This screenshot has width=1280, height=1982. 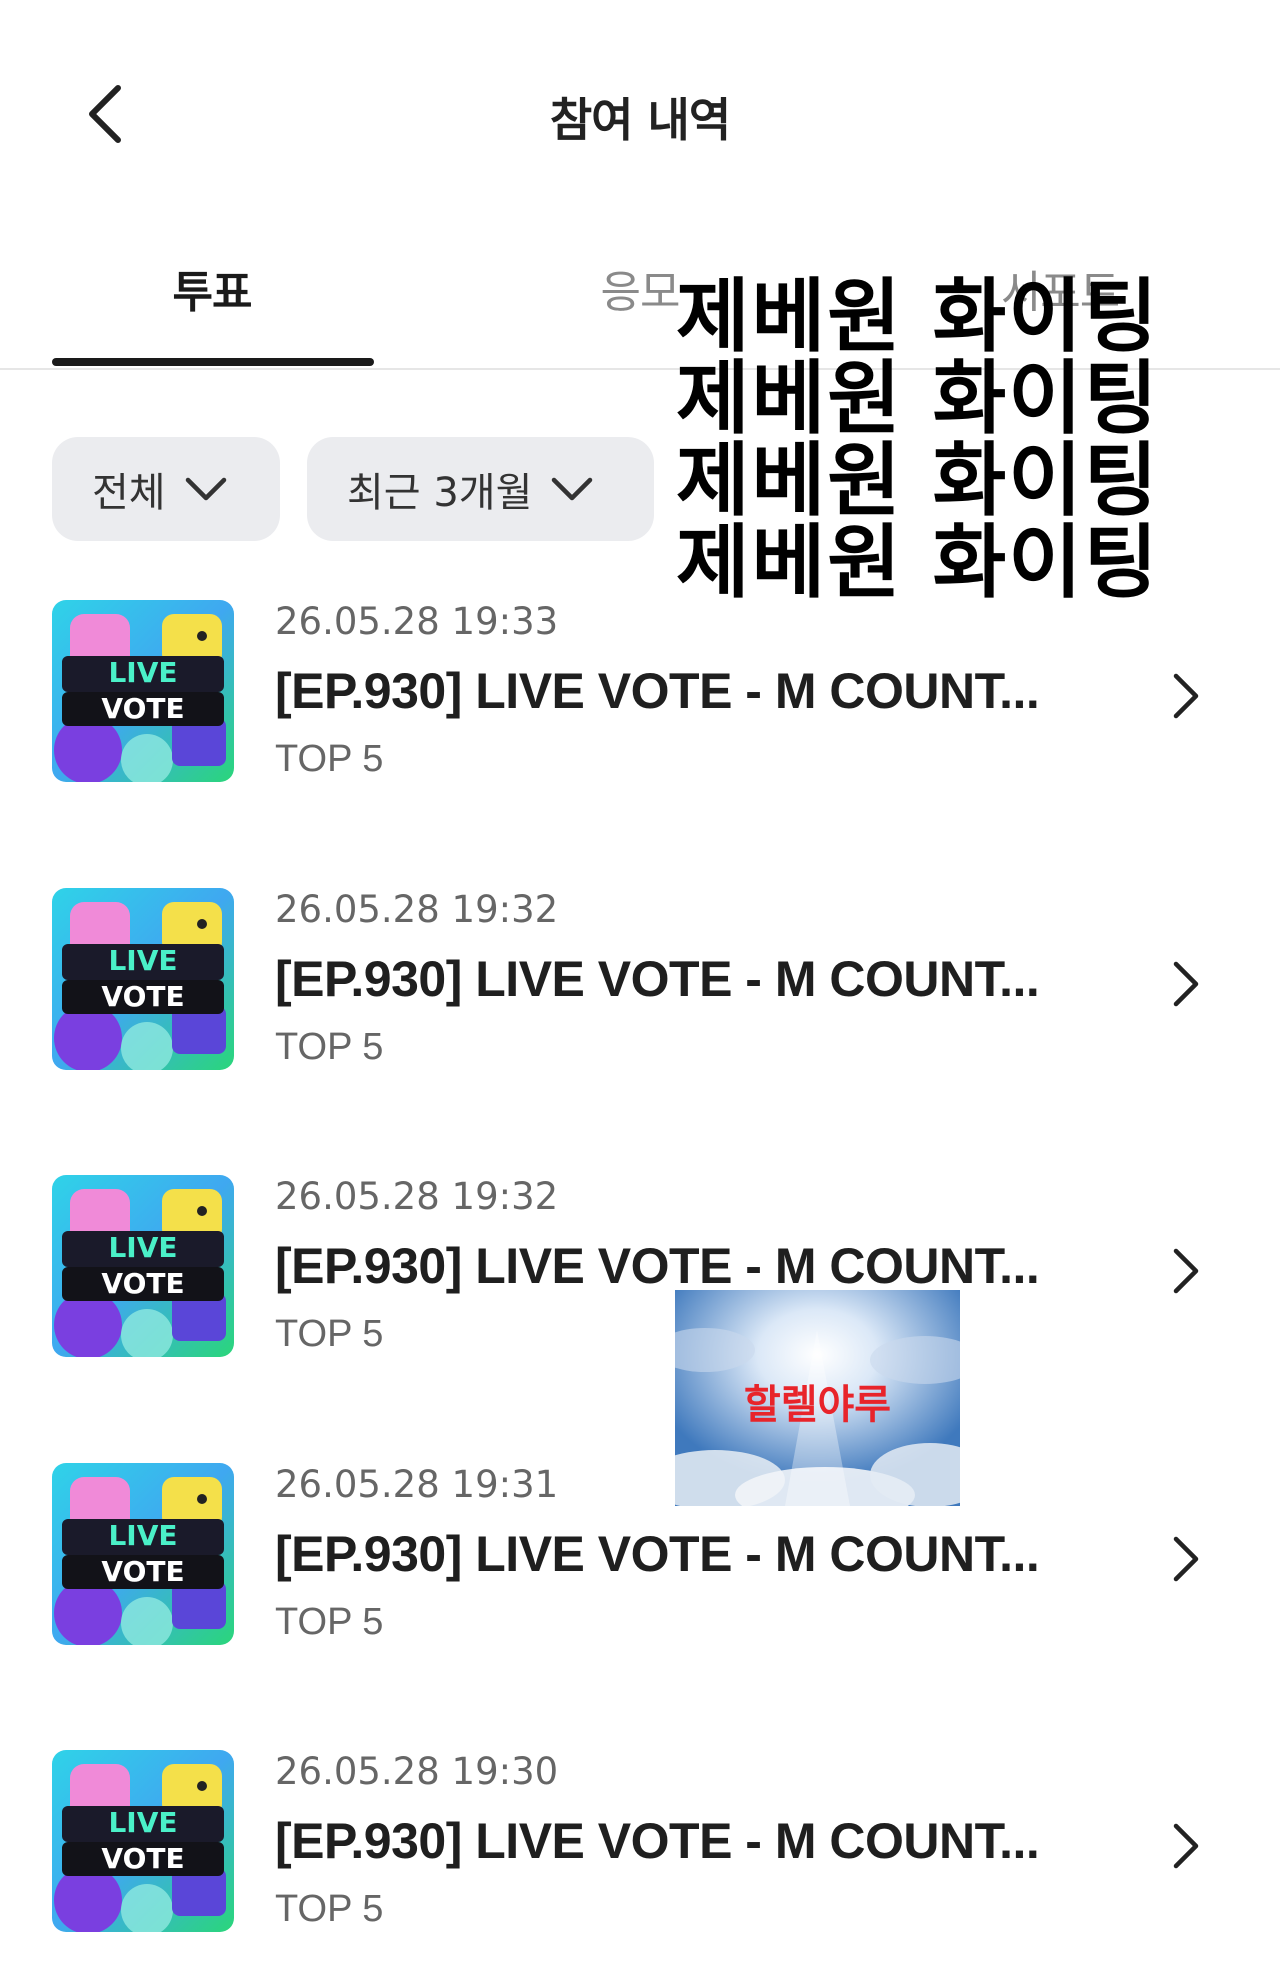 What do you see at coordinates (440, 493) in the screenshot?
I see `filter-period-label: 최근 3개월` at bounding box center [440, 493].